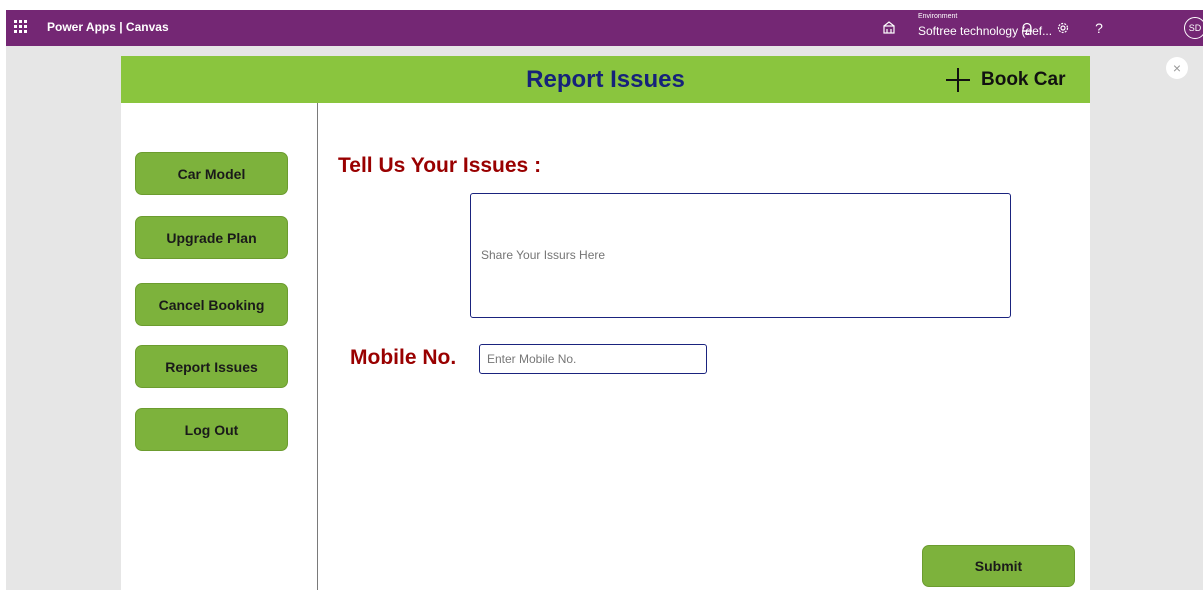 The height and width of the screenshot is (590, 1203). I want to click on avatar: SD, so click(1193, 28).